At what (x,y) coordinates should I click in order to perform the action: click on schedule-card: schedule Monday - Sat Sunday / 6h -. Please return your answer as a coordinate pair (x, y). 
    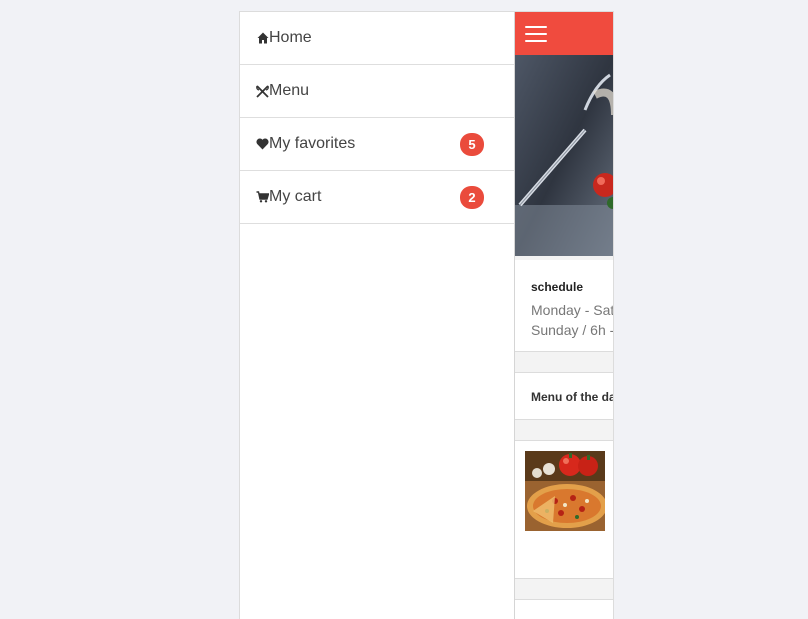
    Looking at the image, I should click on (564, 306).